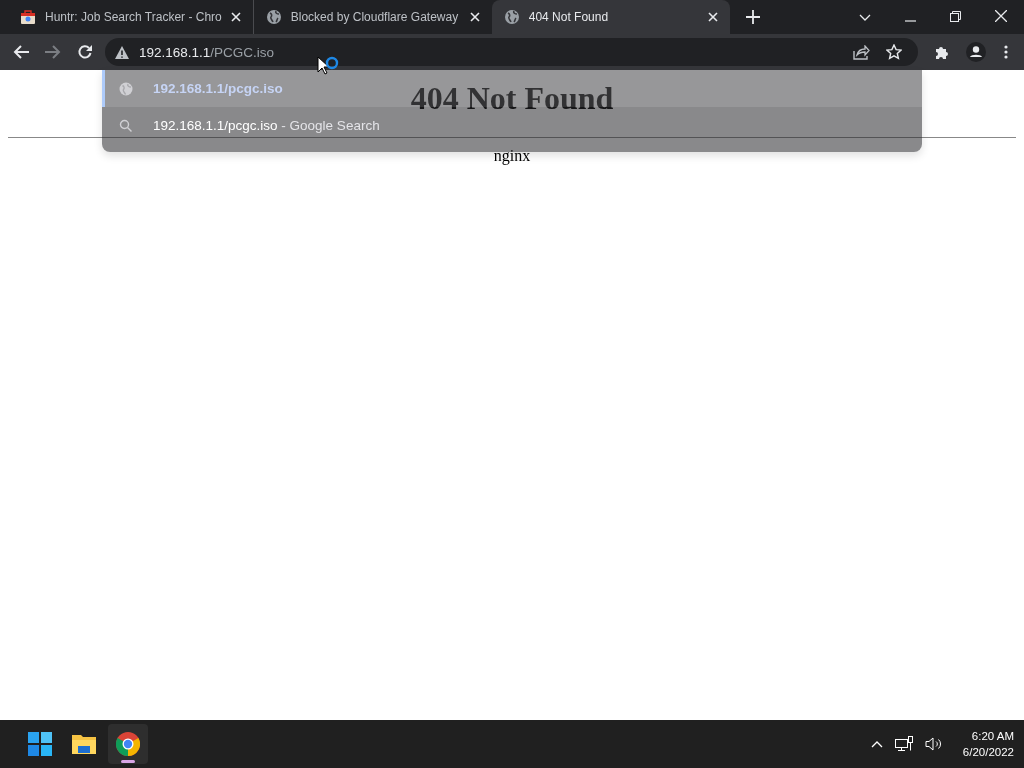  Describe the element at coordinates (988, 752) in the screenshot. I see `clock-date: 6/20/2022` at that location.